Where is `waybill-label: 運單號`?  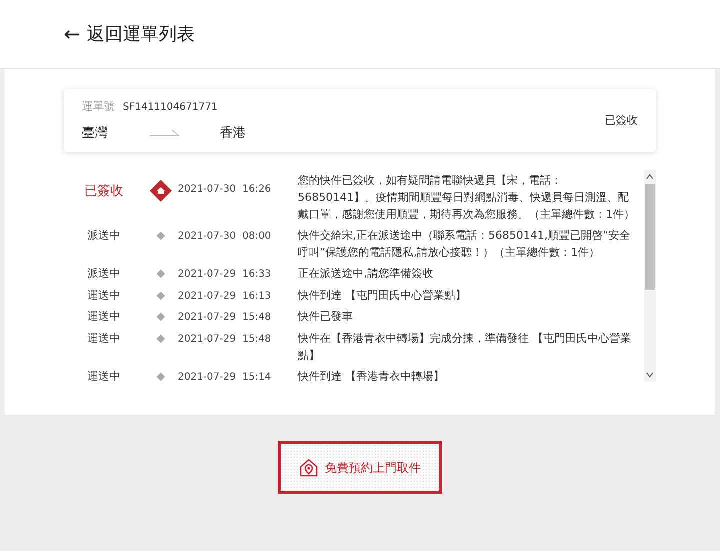
waybill-label: 運單號 is located at coordinates (98, 107).